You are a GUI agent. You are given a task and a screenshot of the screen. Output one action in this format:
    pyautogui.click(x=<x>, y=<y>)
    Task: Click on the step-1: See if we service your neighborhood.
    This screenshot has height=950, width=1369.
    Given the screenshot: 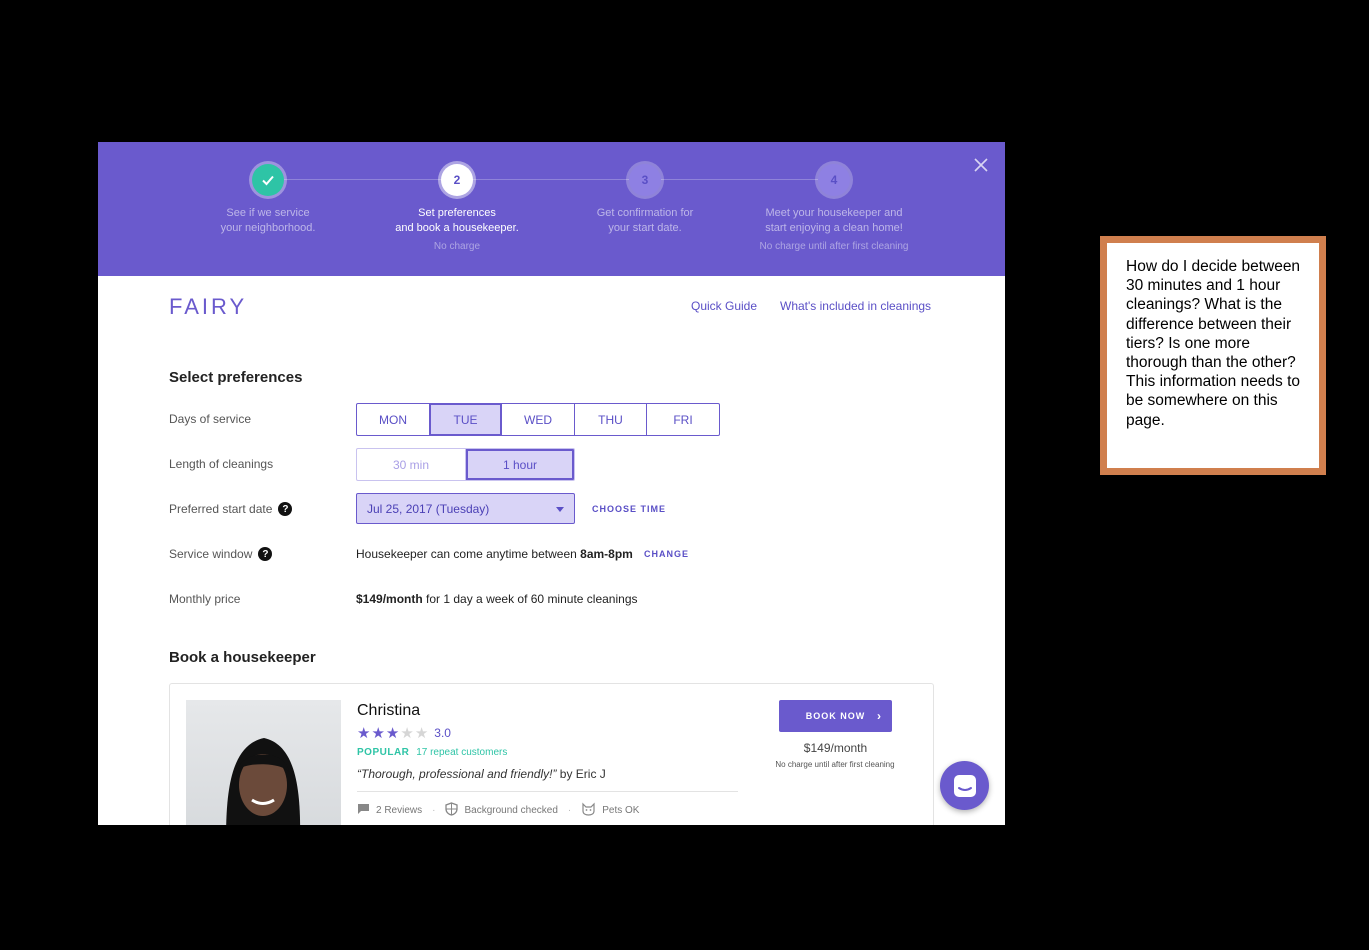 What is the action you would take?
    pyautogui.click(x=268, y=200)
    